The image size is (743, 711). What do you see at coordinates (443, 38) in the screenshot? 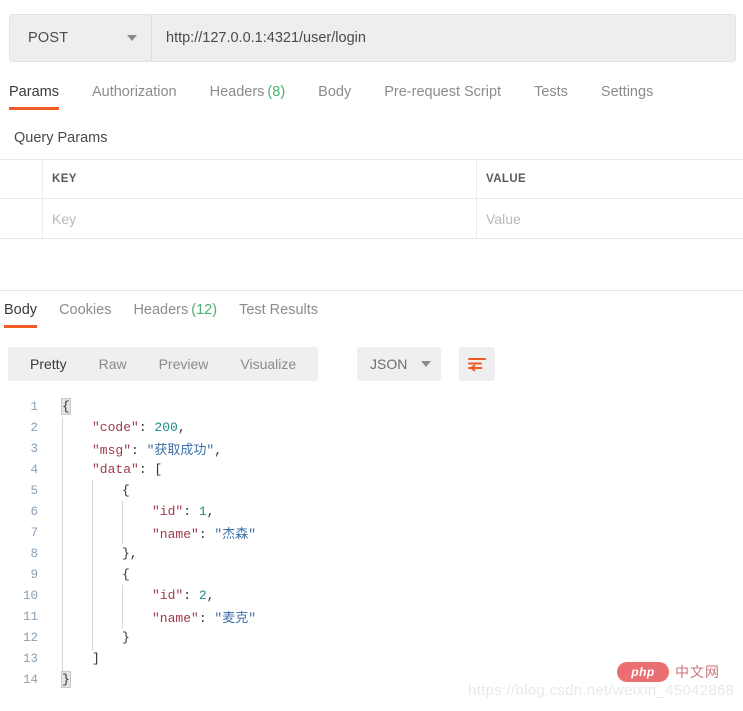
I see `request-url-input: http://127.0.0.1:4321/user/login` at bounding box center [443, 38].